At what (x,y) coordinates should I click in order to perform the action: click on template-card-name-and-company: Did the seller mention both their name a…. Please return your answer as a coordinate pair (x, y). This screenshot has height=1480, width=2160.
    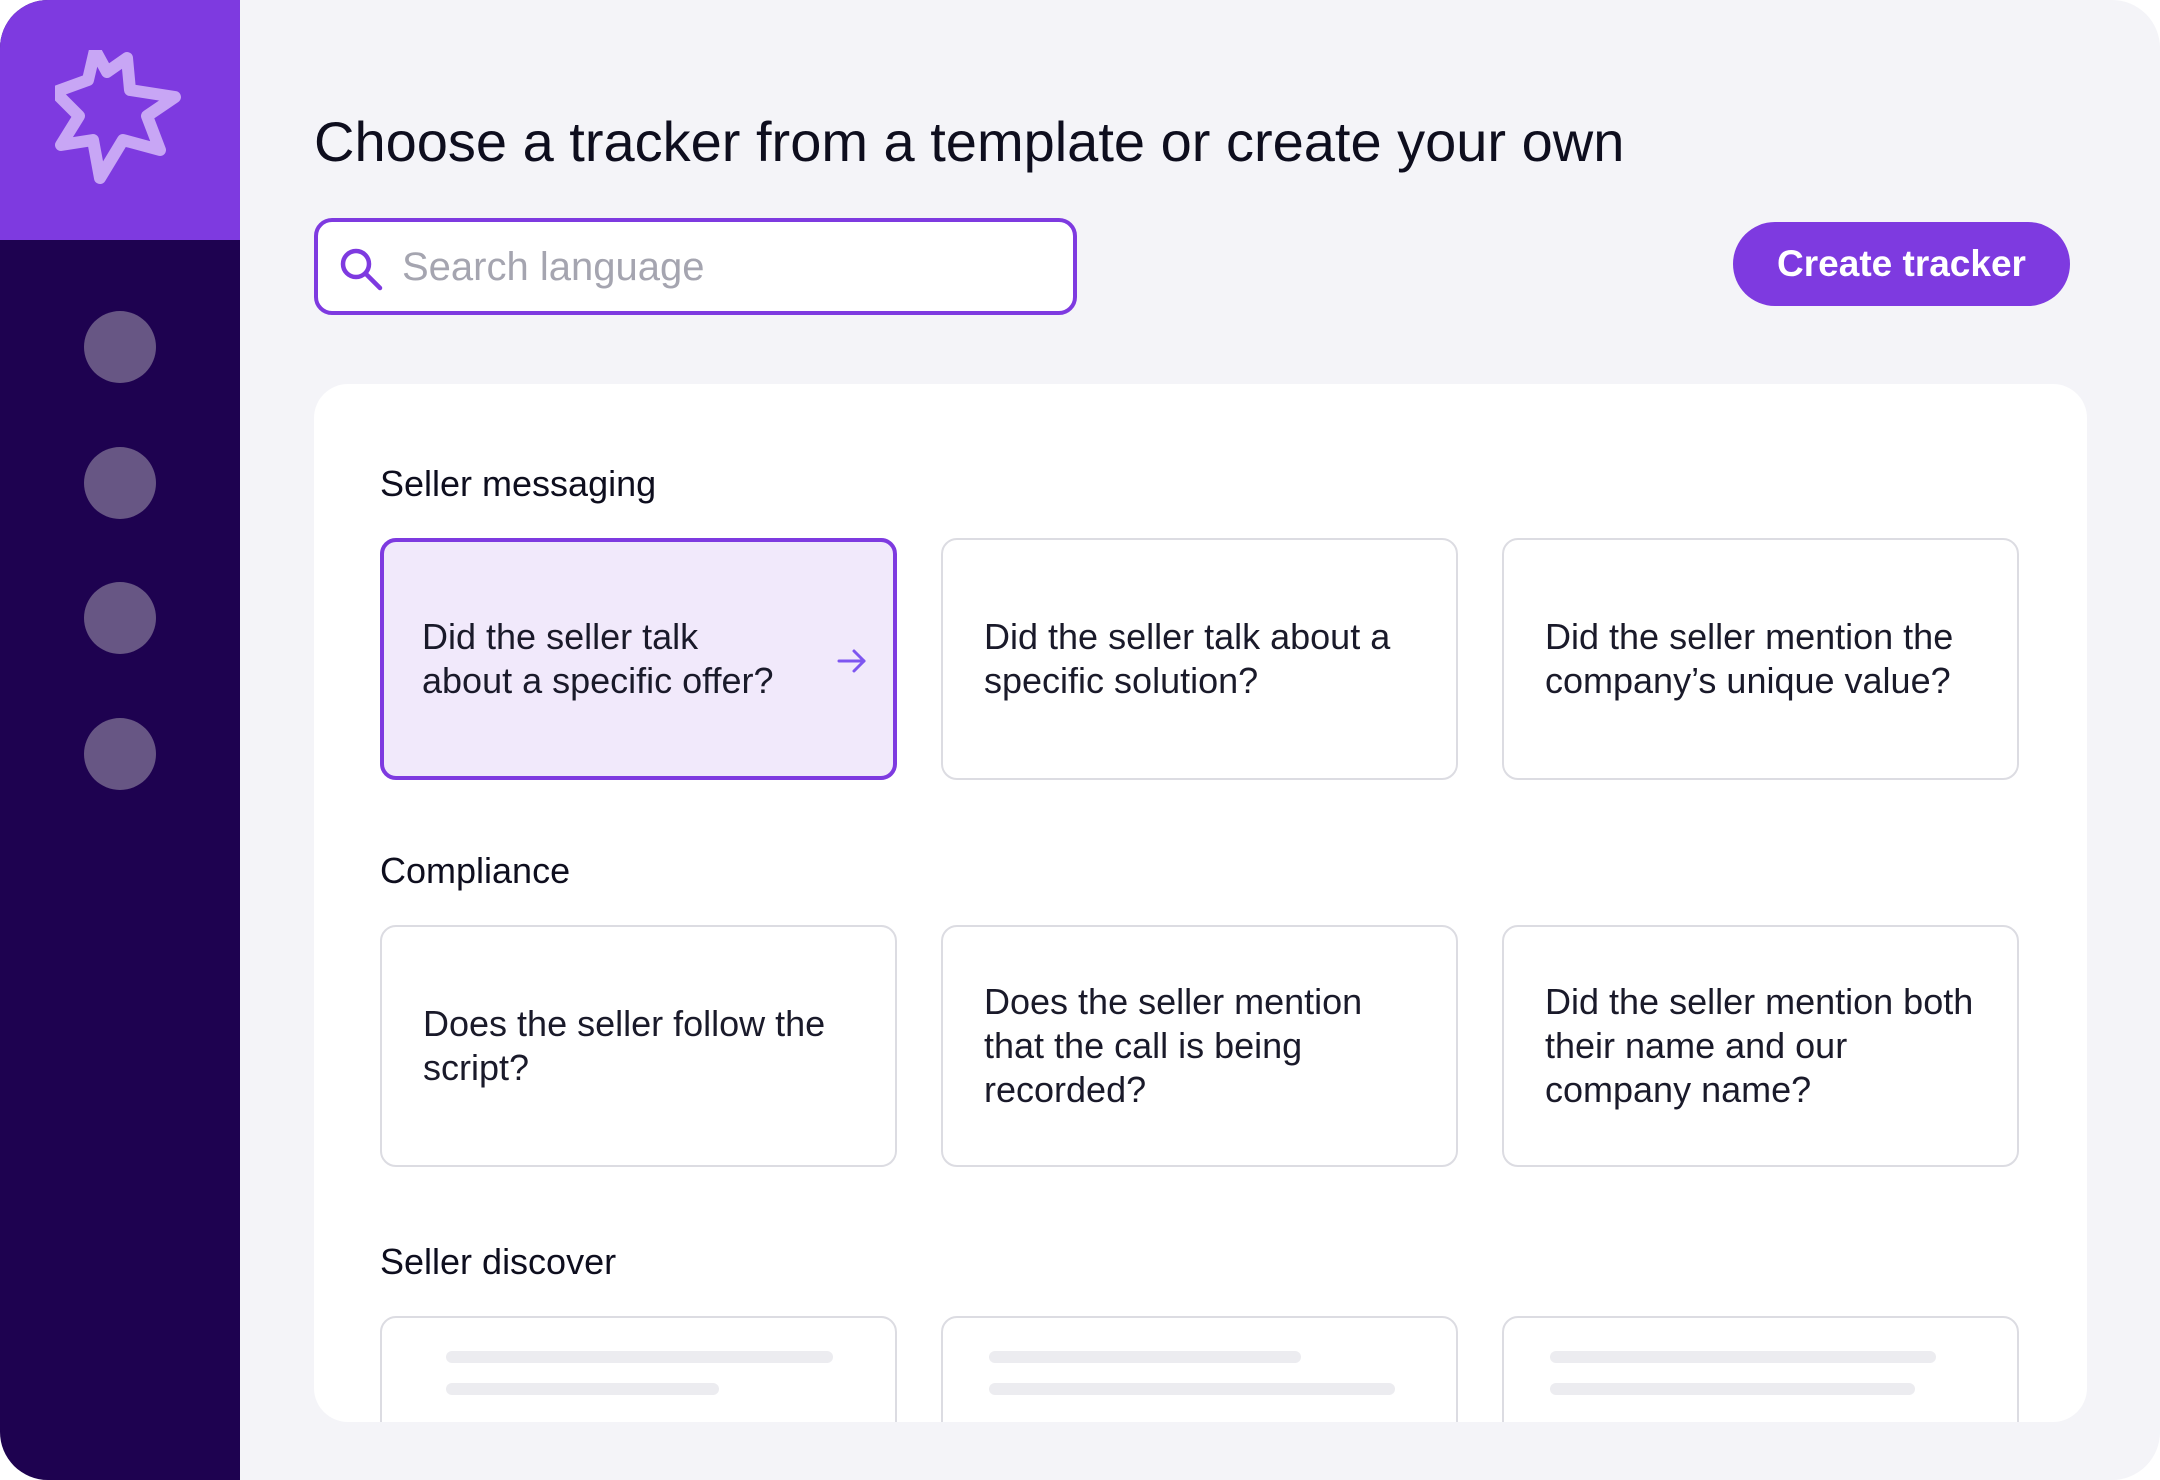
    Looking at the image, I should click on (1760, 1046).